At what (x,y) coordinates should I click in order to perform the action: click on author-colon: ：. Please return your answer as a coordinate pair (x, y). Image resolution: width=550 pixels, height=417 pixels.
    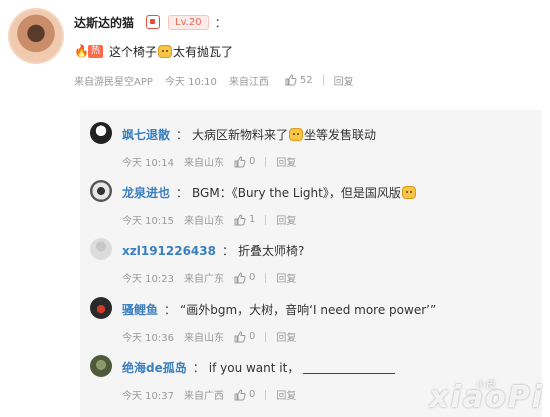
    Looking at the image, I should click on (220, 22).